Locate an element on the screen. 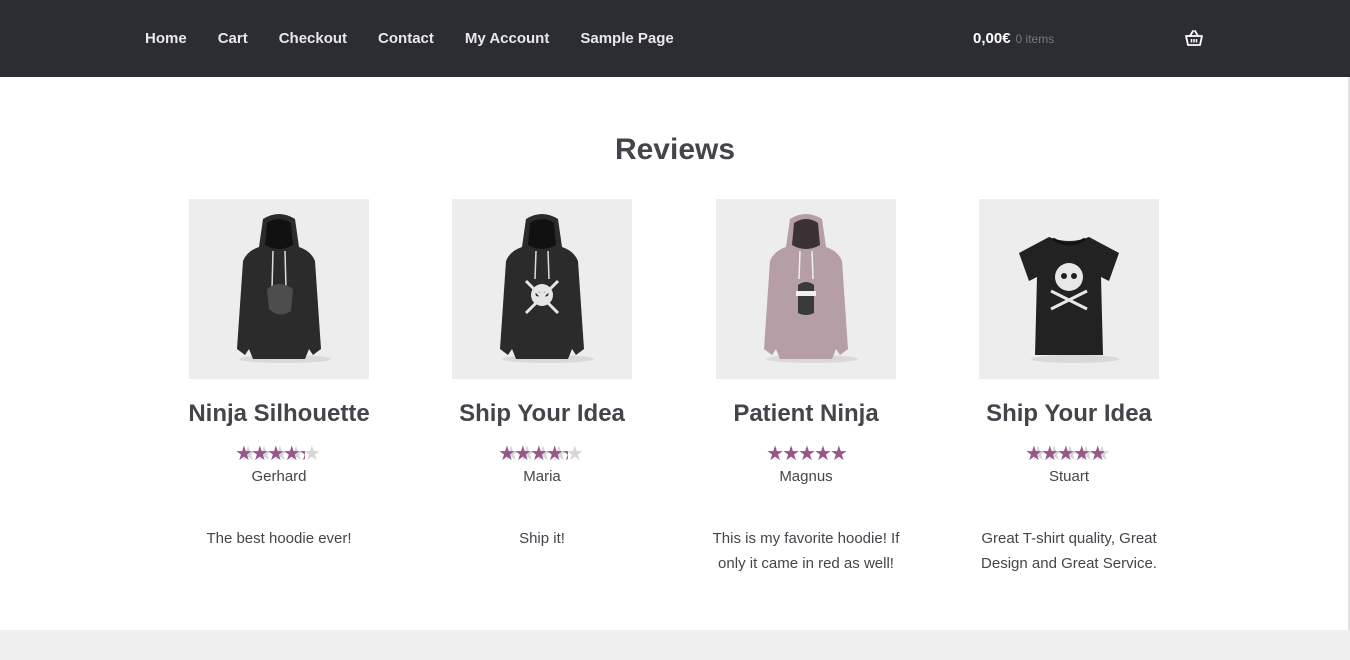 The height and width of the screenshot is (660, 1350). nav-sample-page-link: Sample Page is located at coordinates (626, 39).